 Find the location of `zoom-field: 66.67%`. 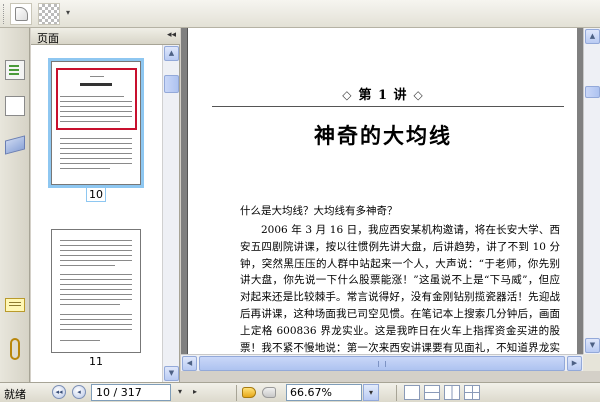

zoom-field: 66.67% is located at coordinates (324, 392).